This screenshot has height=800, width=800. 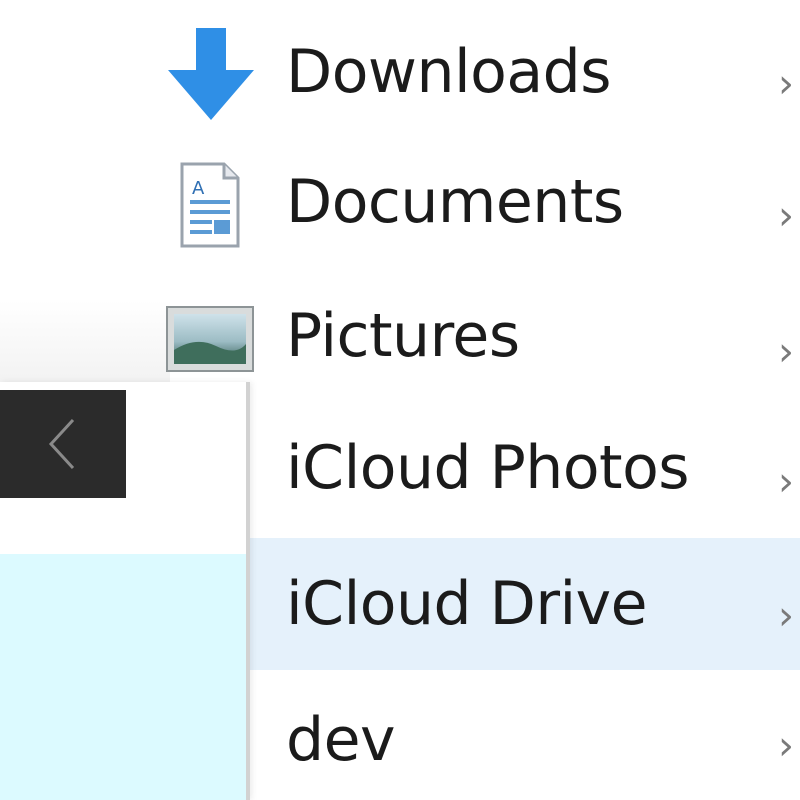 What do you see at coordinates (467, 604) in the screenshot?
I see `nav-item-label: iCloud Drive` at bounding box center [467, 604].